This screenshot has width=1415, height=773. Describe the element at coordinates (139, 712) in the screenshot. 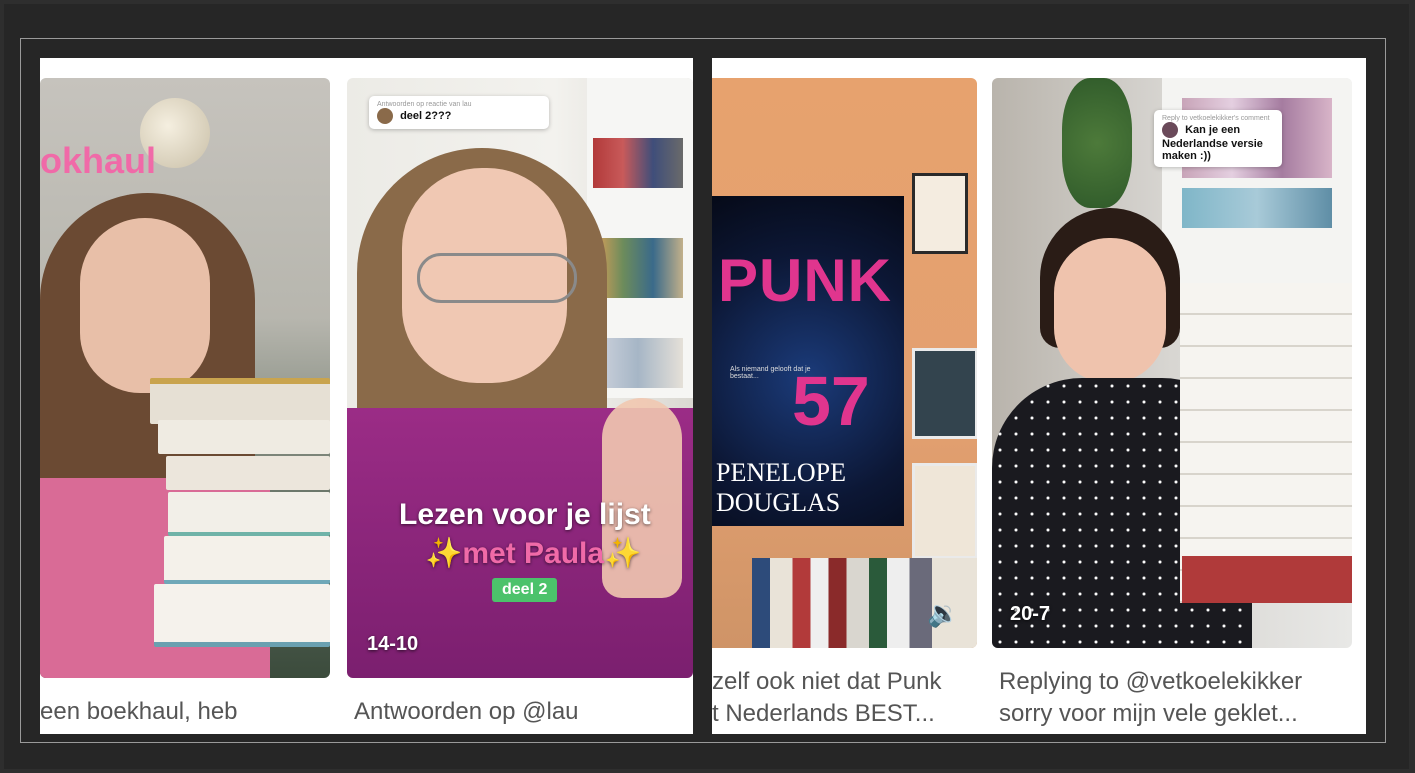

I see `video-caption-1: een boekhaul, heb` at that location.